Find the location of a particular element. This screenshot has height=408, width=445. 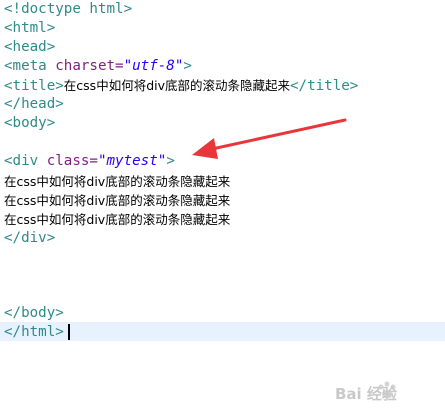

meta-attr: charset= is located at coordinates (89, 66).